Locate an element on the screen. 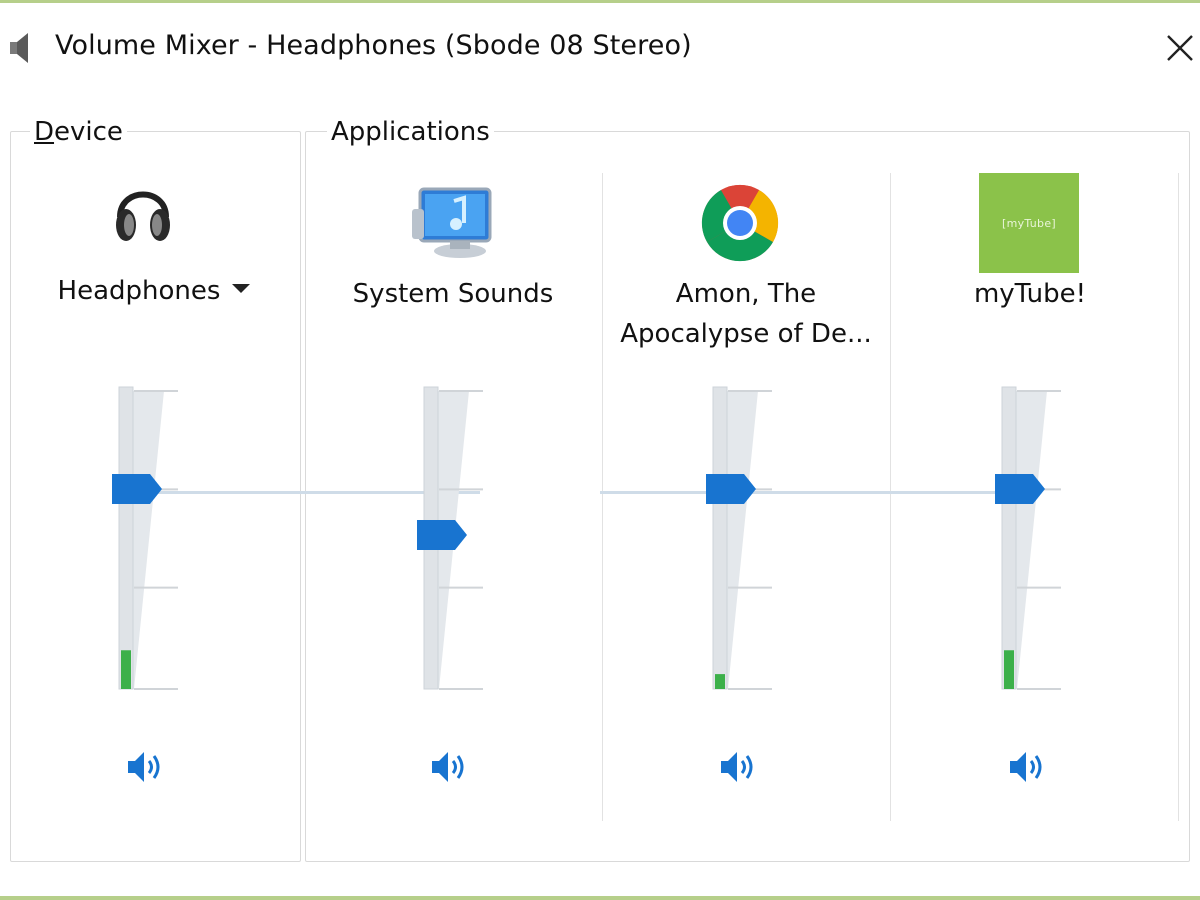 Image resolution: width=1200 pixels, height=900 pixels. device-name: Headphones is located at coordinates (139, 291).